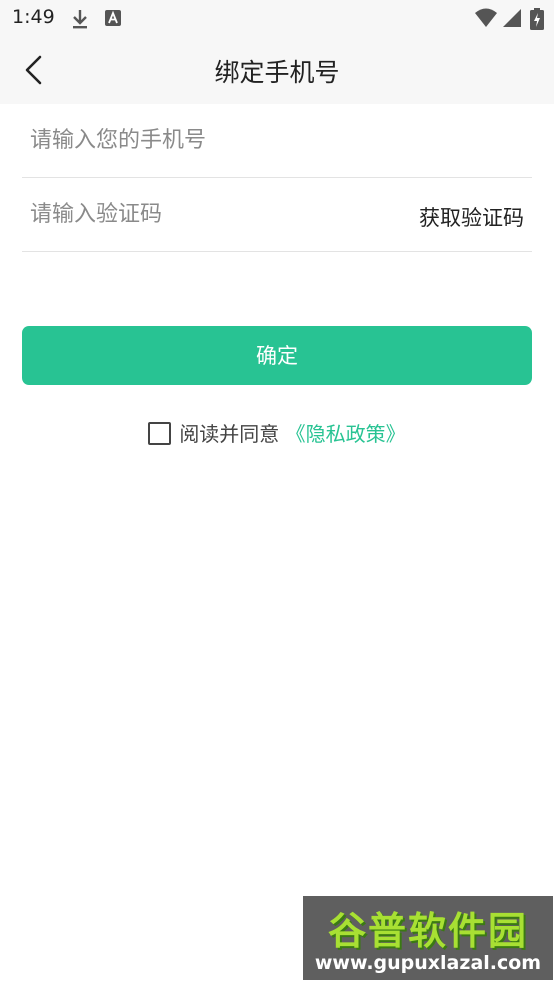 The height and width of the screenshot is (984, 554). I want to click on app-header: 绑定手机号, so click(277, 71).